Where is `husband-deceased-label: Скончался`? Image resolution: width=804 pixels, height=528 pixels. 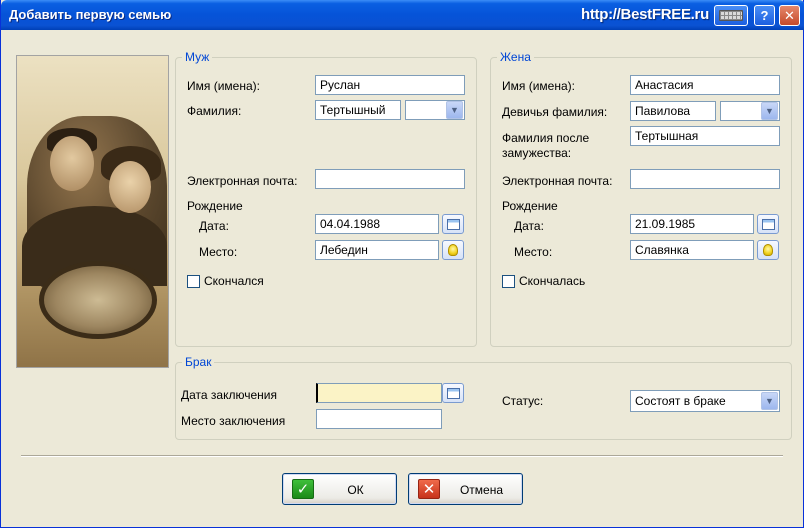
husband-deceased-label: Скончался is located at coordinates (234, 281).